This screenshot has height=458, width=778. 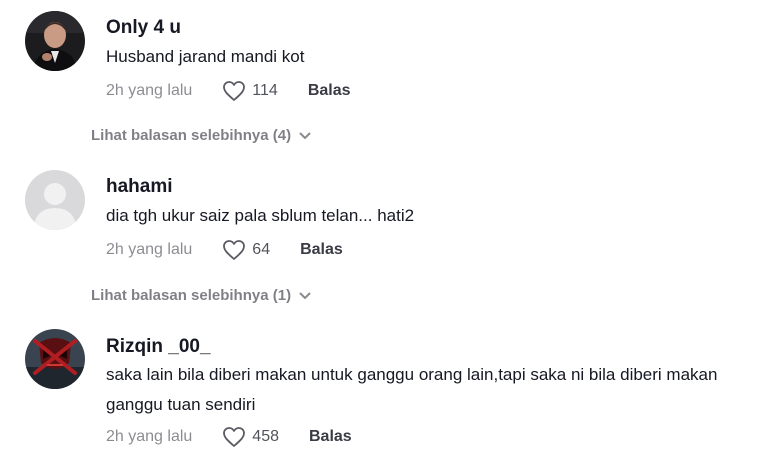 What do you see at coordinates (265, 436) in the screenshot?
I see `like-count: 458` at bounding box center [265, 436].